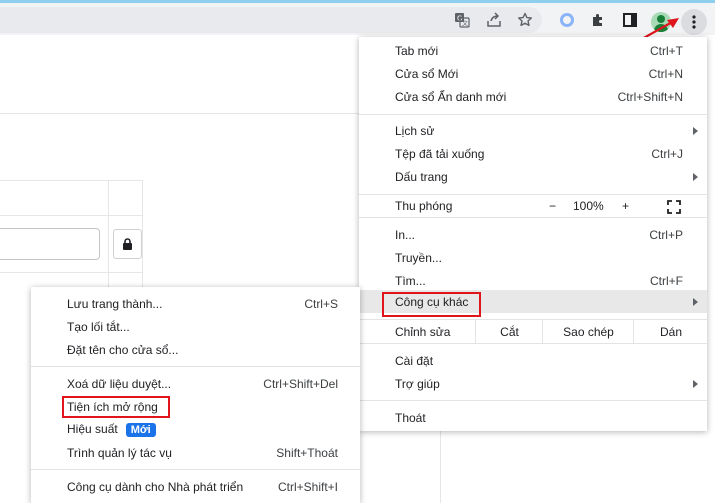 The height and width of the screenshot is (503, 715). What do you see at coordinates (588, 331) in the screenshot?
I see `edit-copy-button: Sao chép` at bounding box center [588, 331].